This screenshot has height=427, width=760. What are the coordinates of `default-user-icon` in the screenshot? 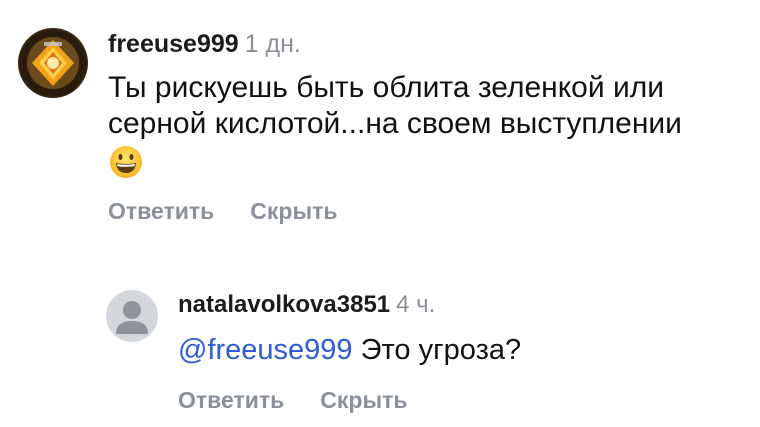 It's located at (132, 317).